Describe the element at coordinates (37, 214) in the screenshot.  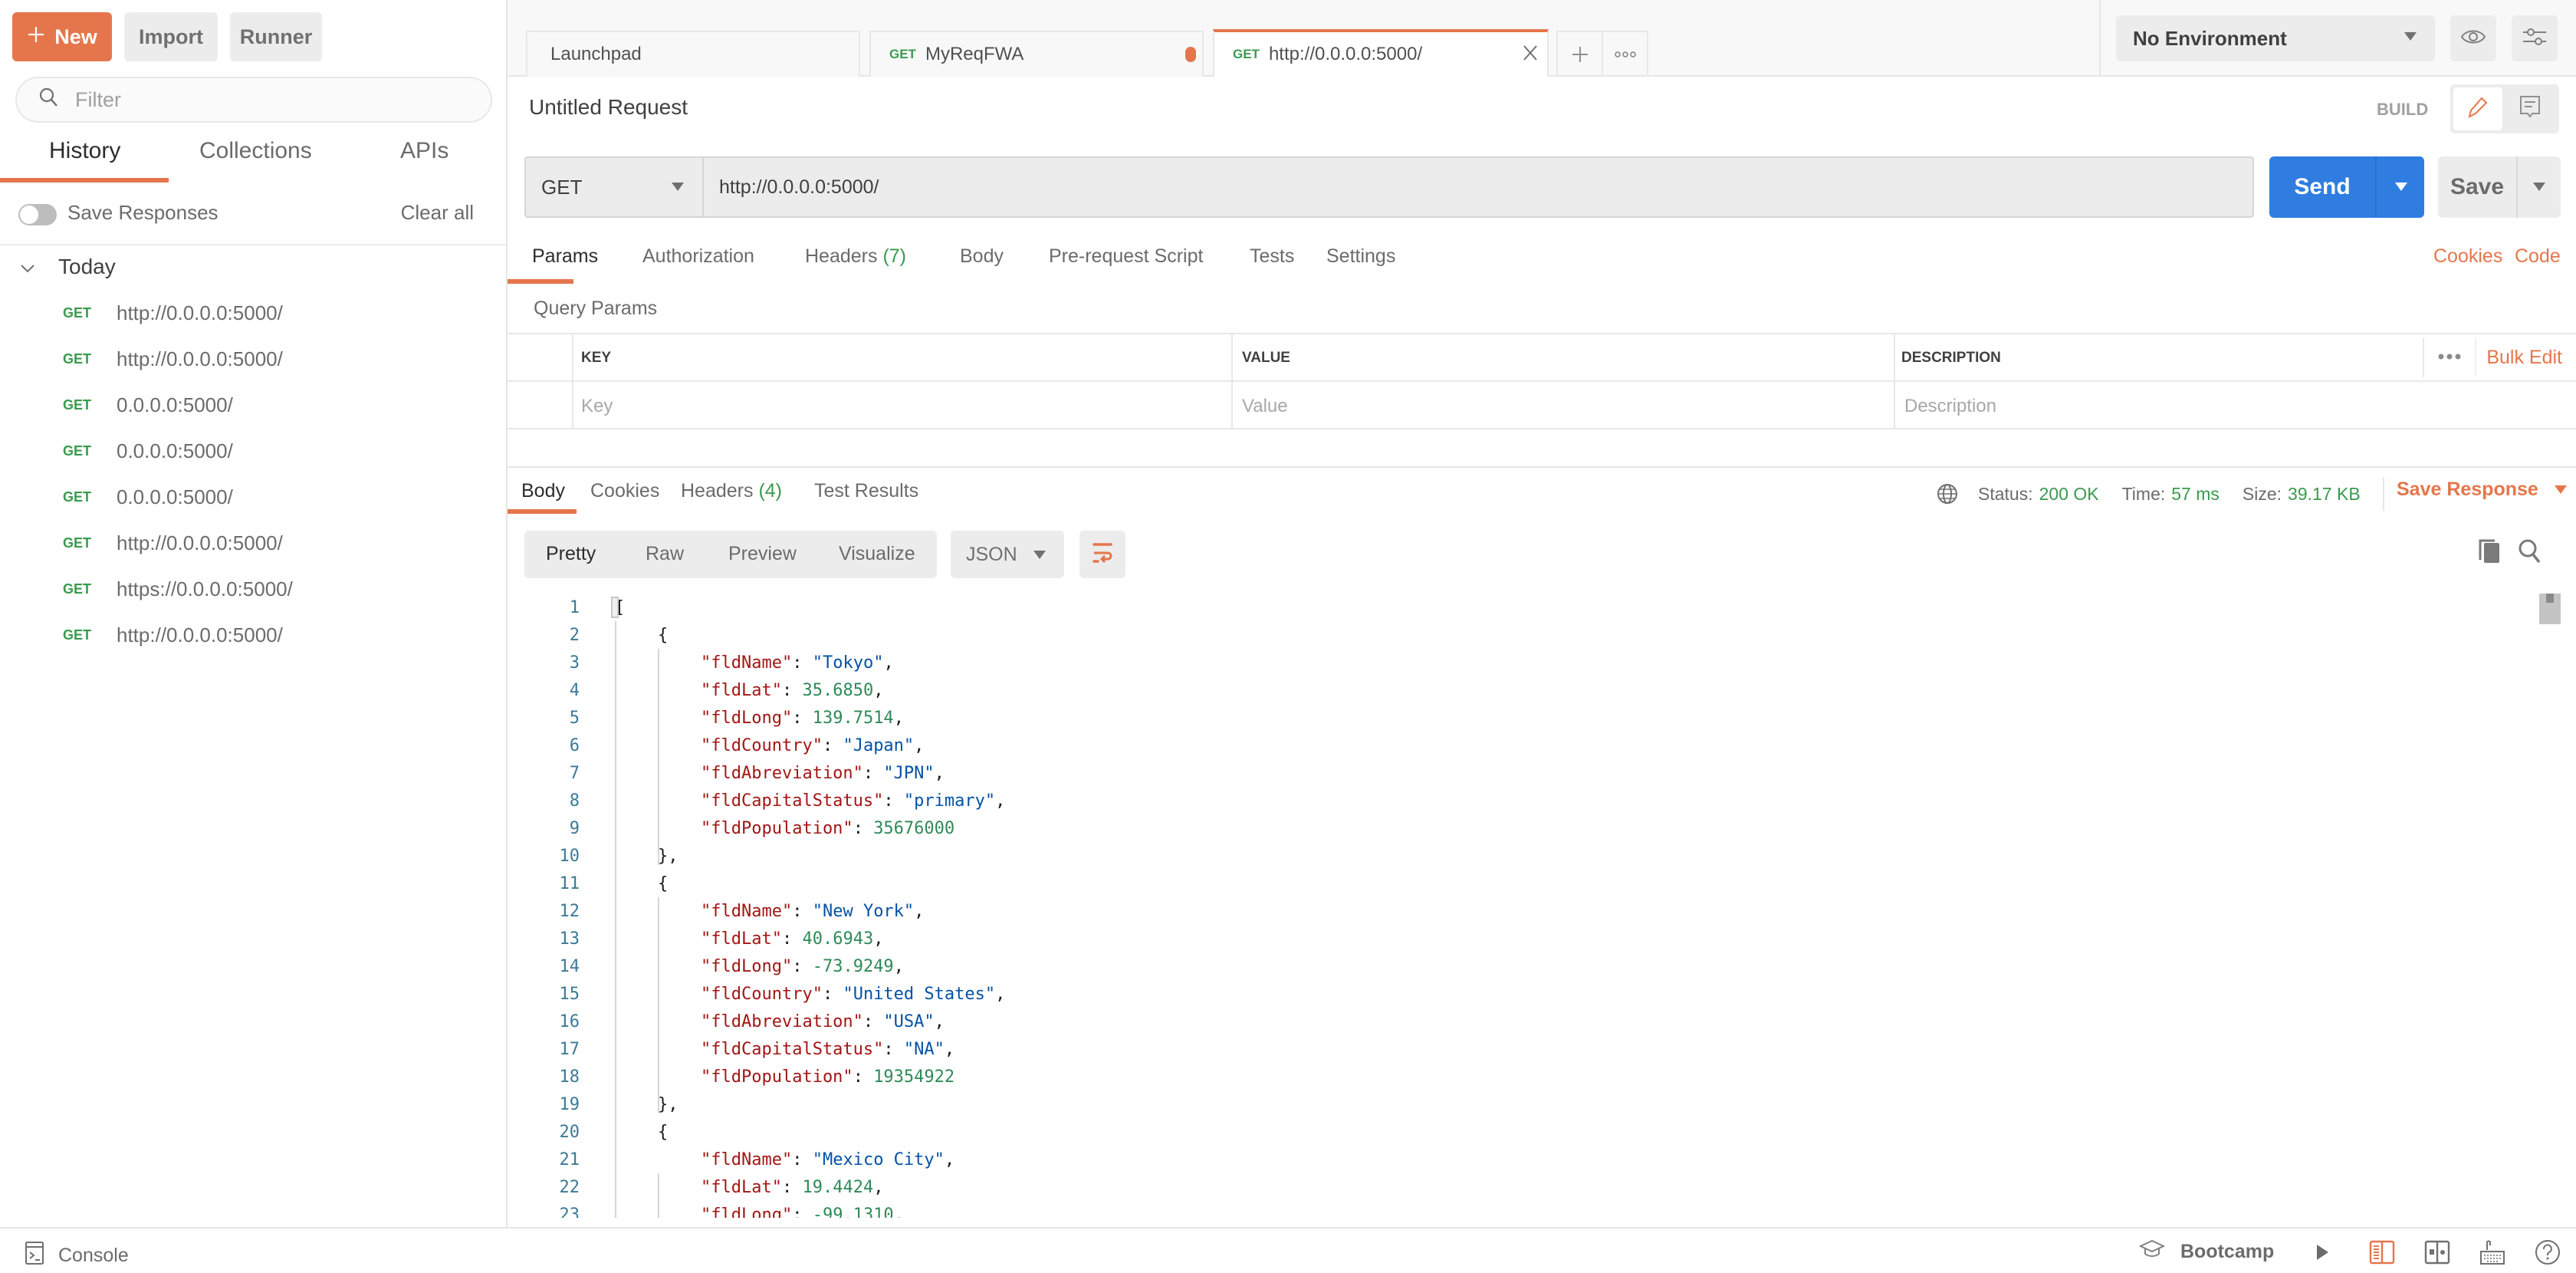
I see `save-responses-toggle` at that location.